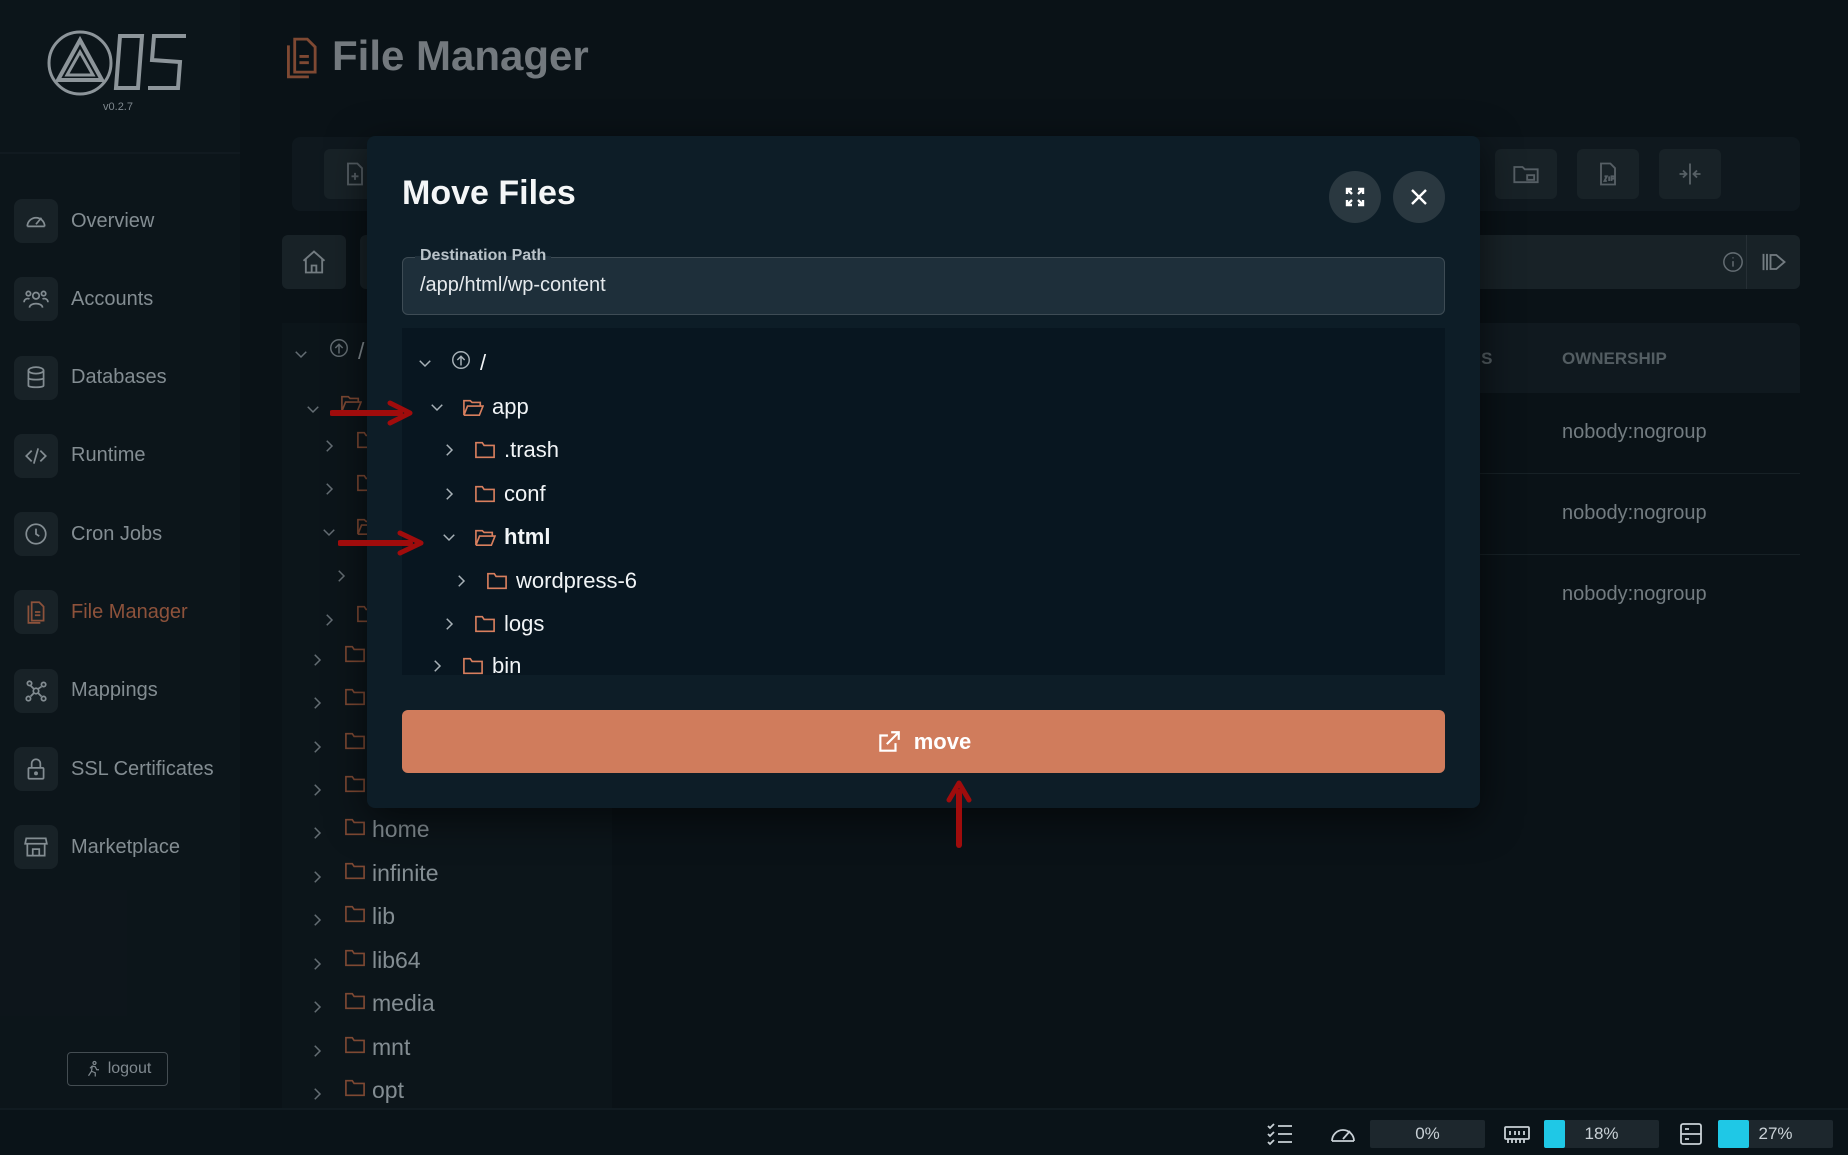 The width and height of the screenshot is (1848, 1155). I want to click on cloud-upload-icon, so click(461, 363).